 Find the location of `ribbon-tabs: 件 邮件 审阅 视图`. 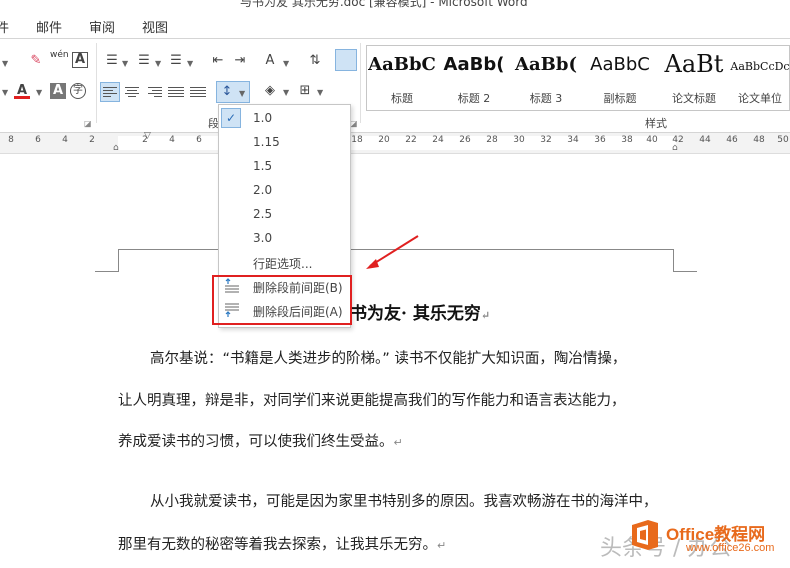

ribbon-tabs: 件 邮件 审阅 视图 is located at coordinates (395, 25).